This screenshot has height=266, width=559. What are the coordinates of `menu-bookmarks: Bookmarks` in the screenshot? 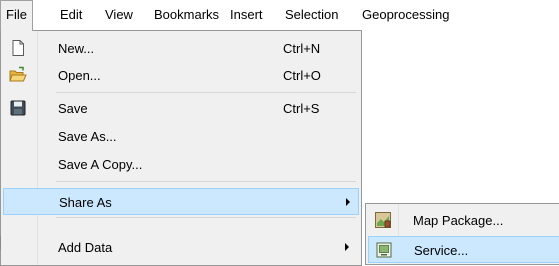 It's located at (186, 15).